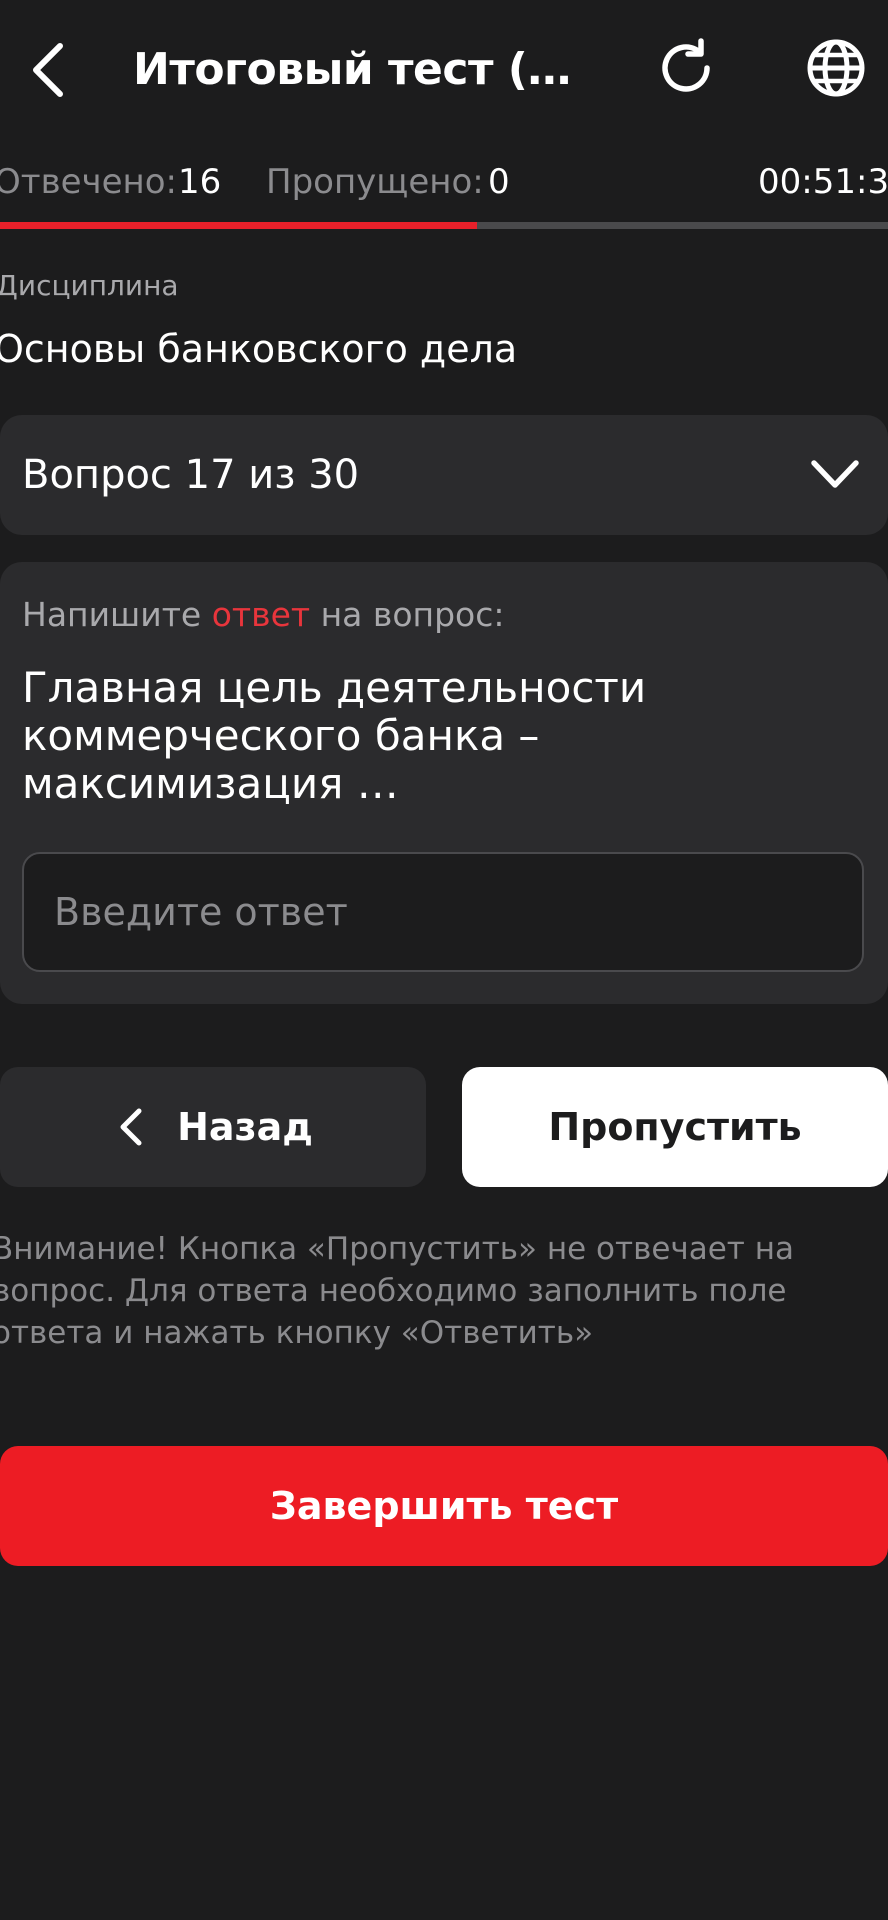  What do you see at coordinates (200, 182) in the screenshot?
I see `answered-count: 16` at bounding box center [200, 182].